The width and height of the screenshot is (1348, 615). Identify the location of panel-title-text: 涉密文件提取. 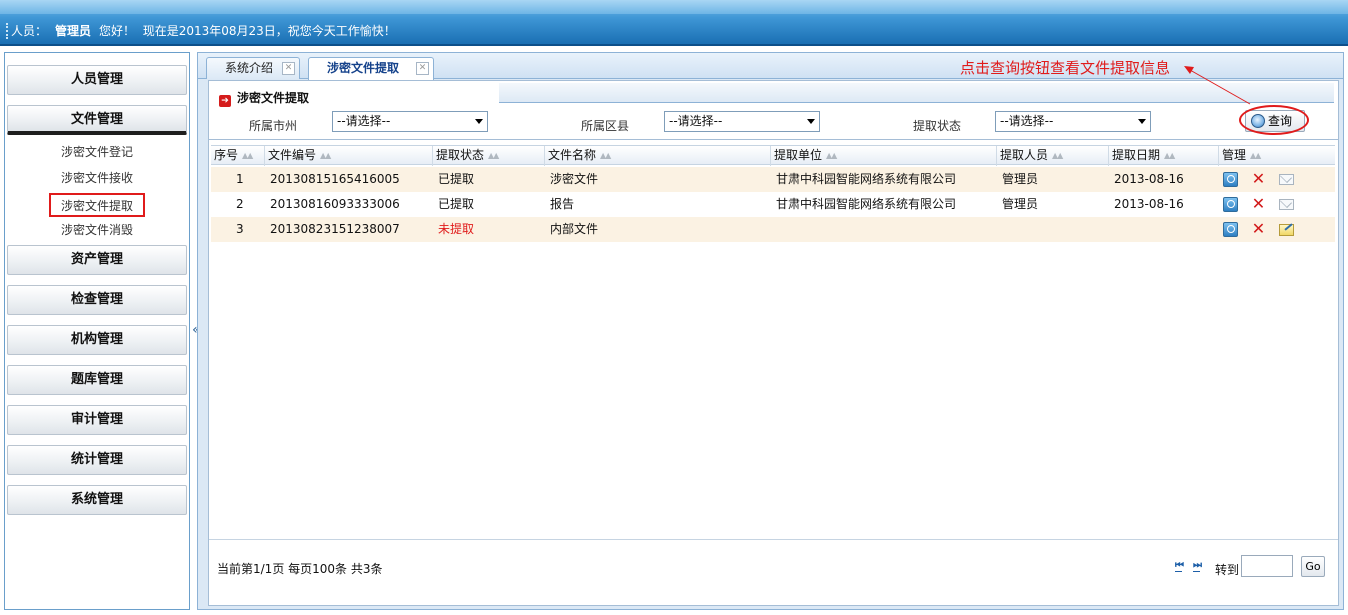
(273, 98).